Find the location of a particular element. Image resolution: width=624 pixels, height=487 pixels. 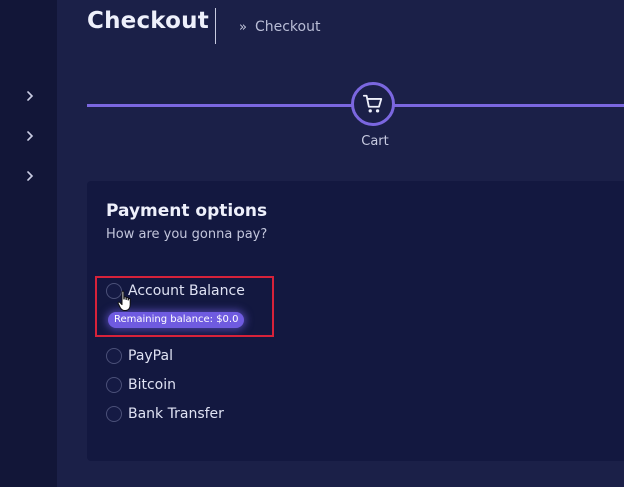

page-title: Checkout is located at coordinates (148, 21).